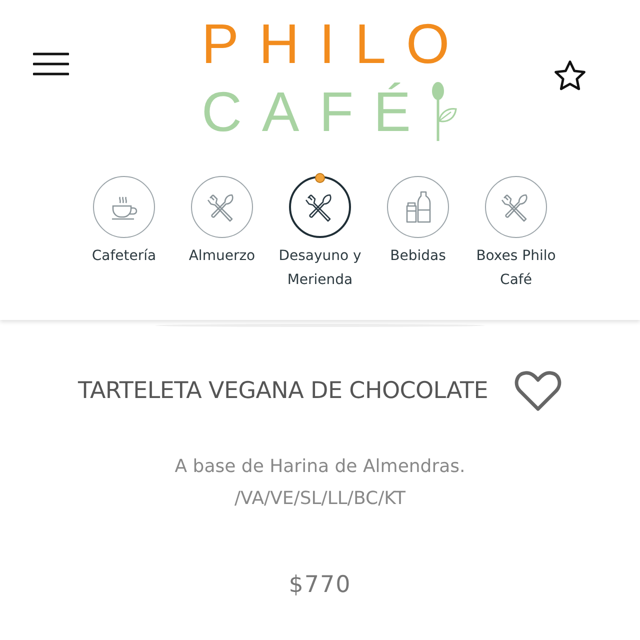 The width and height of the screenshot is (640, 640). Describe the element at coordinates (283, 391) in the screenshot. I see `product-name: TARTELETA VEGANA DE CHOCOLATE` at that location.